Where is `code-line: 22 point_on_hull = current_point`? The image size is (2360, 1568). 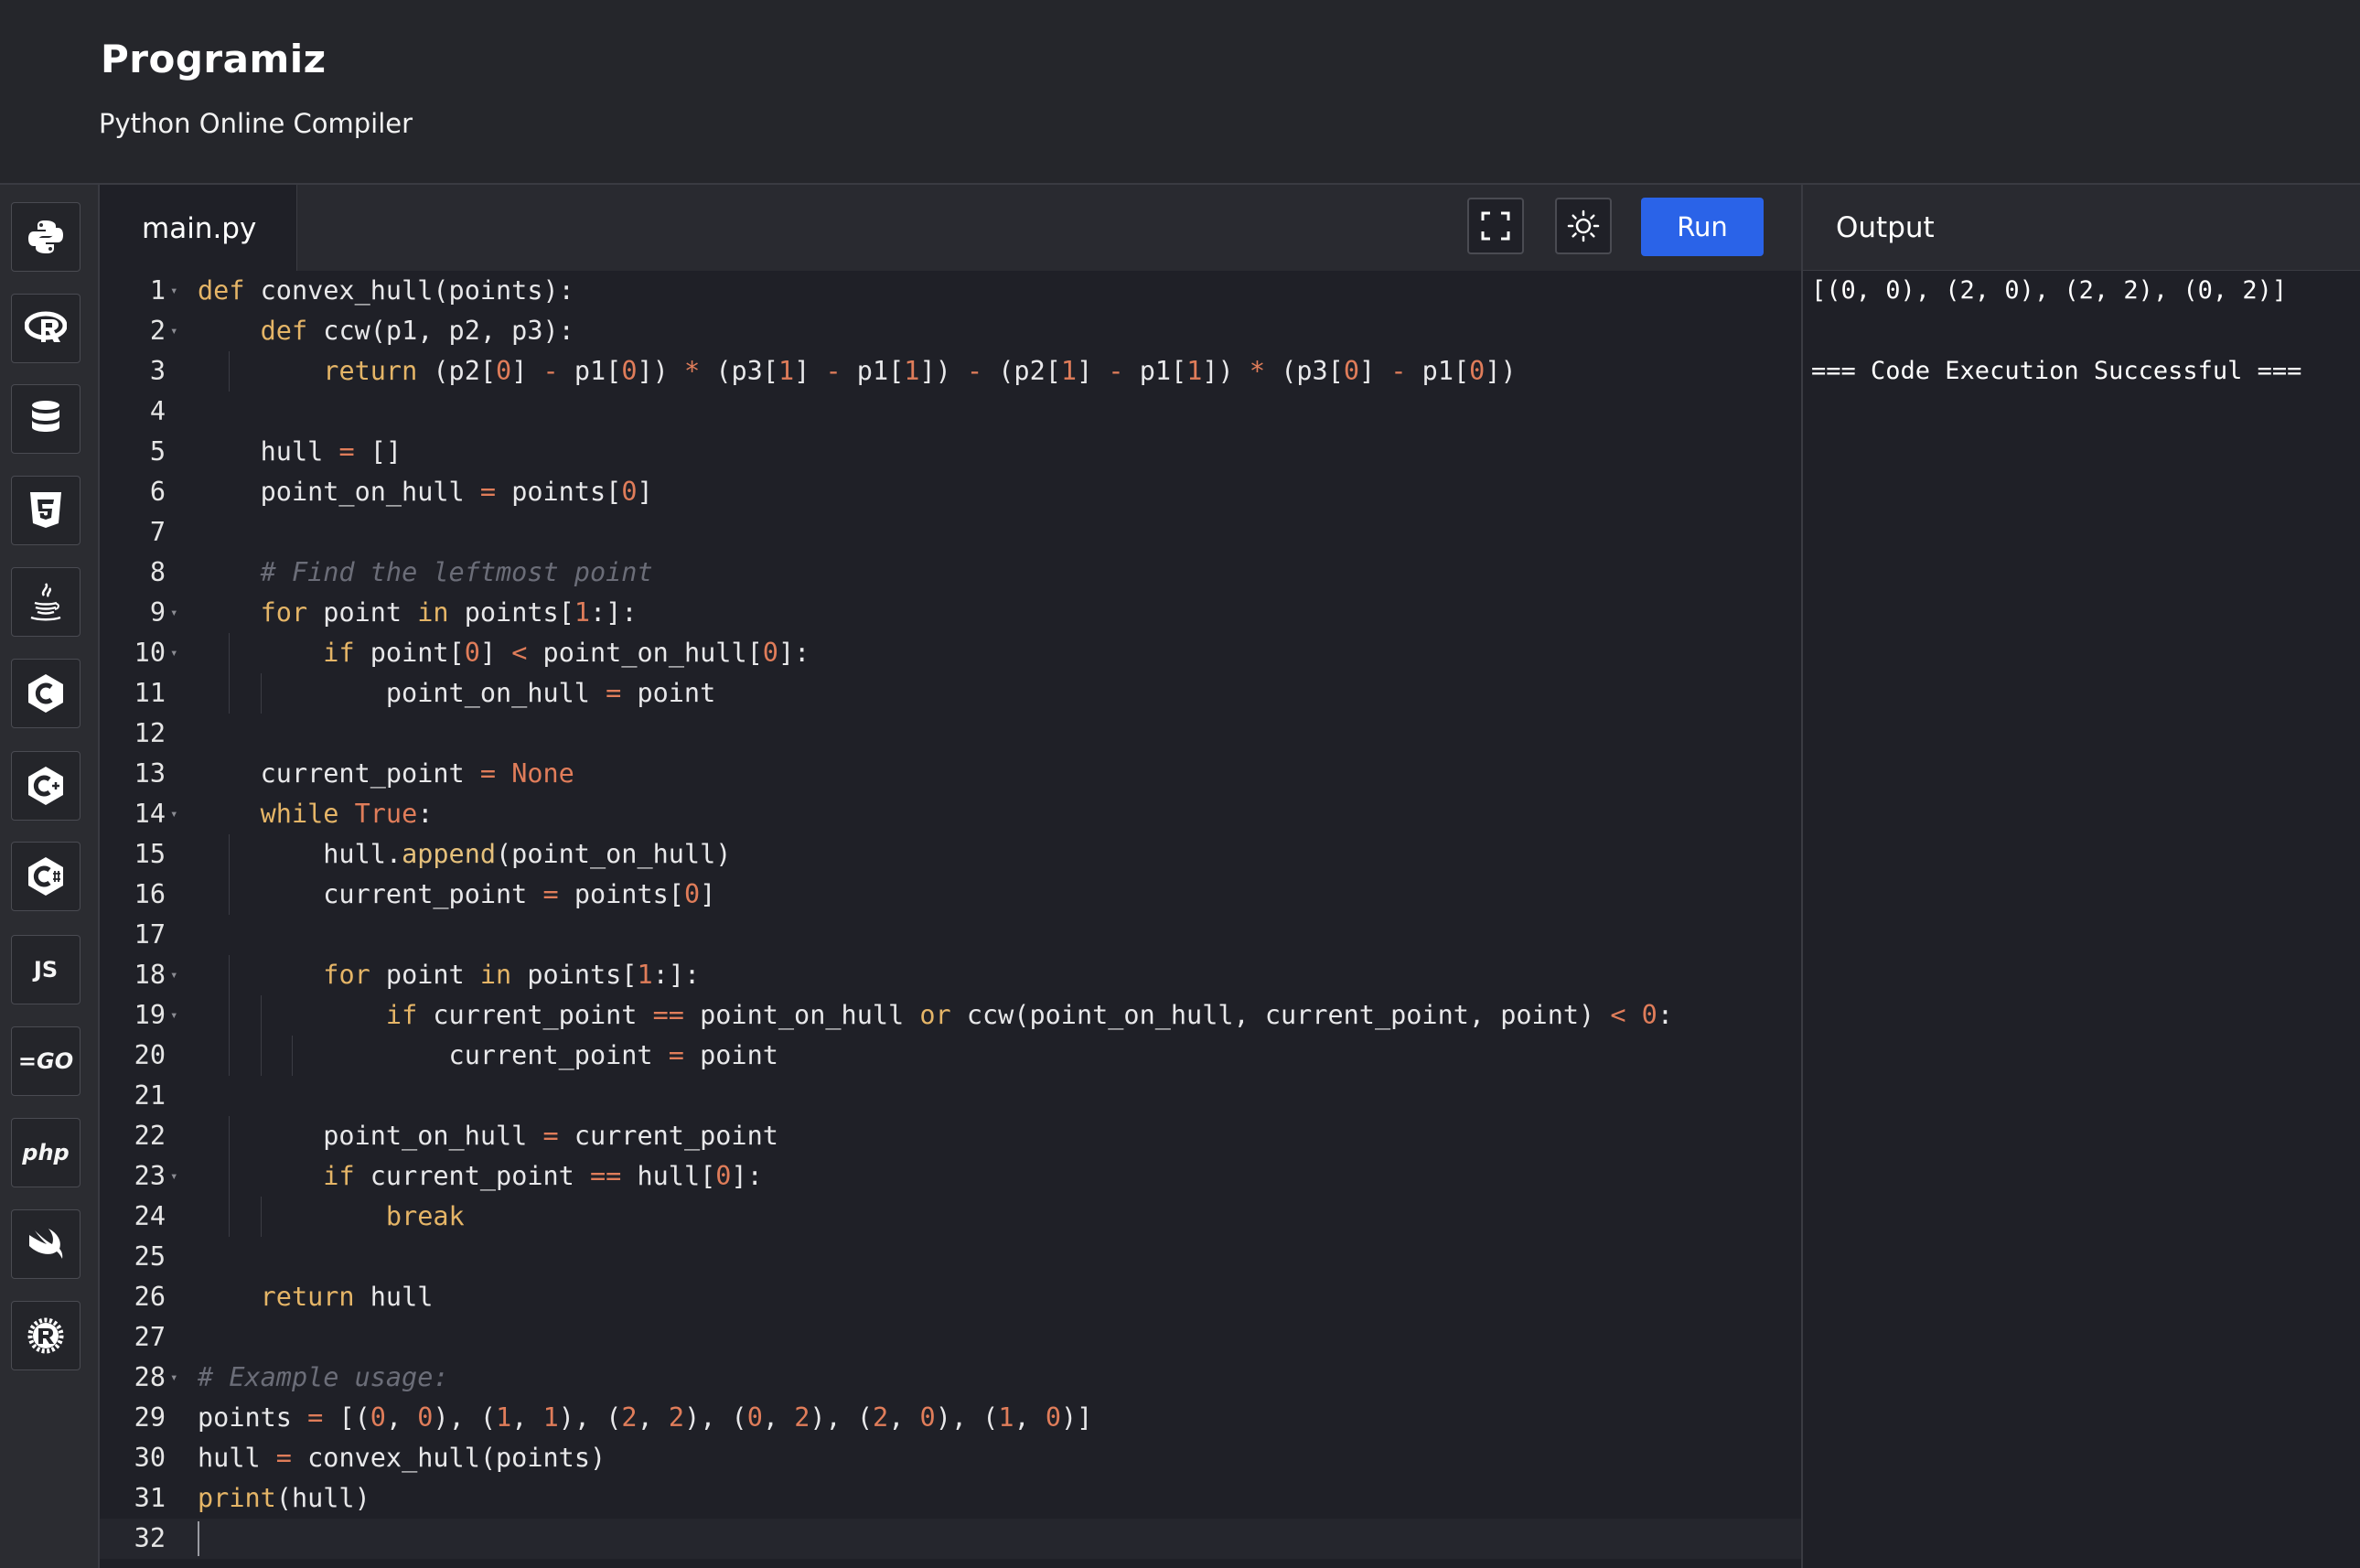 code-line: 22 point_on_hull = current_point is located at coordinates (950, 1136).